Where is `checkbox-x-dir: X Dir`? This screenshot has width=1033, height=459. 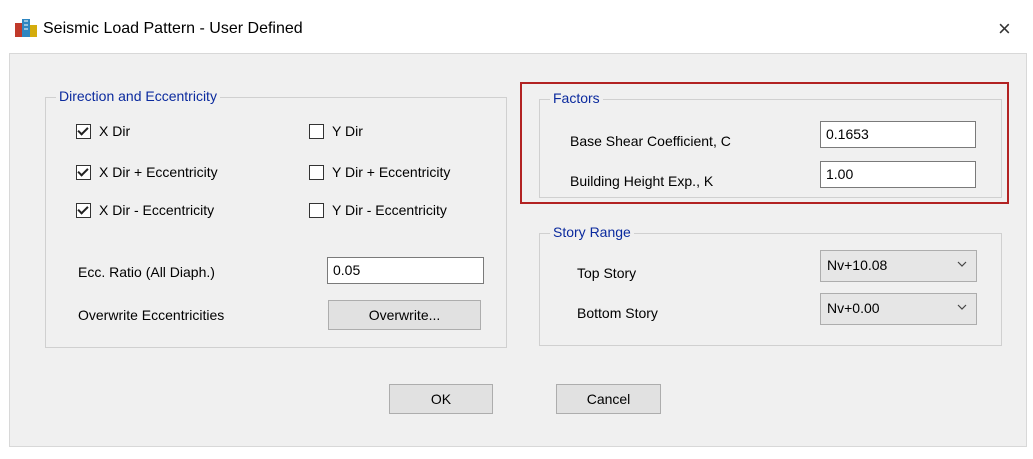 checkbox-x-dir: X Dir is located at coordinates (103, 131).